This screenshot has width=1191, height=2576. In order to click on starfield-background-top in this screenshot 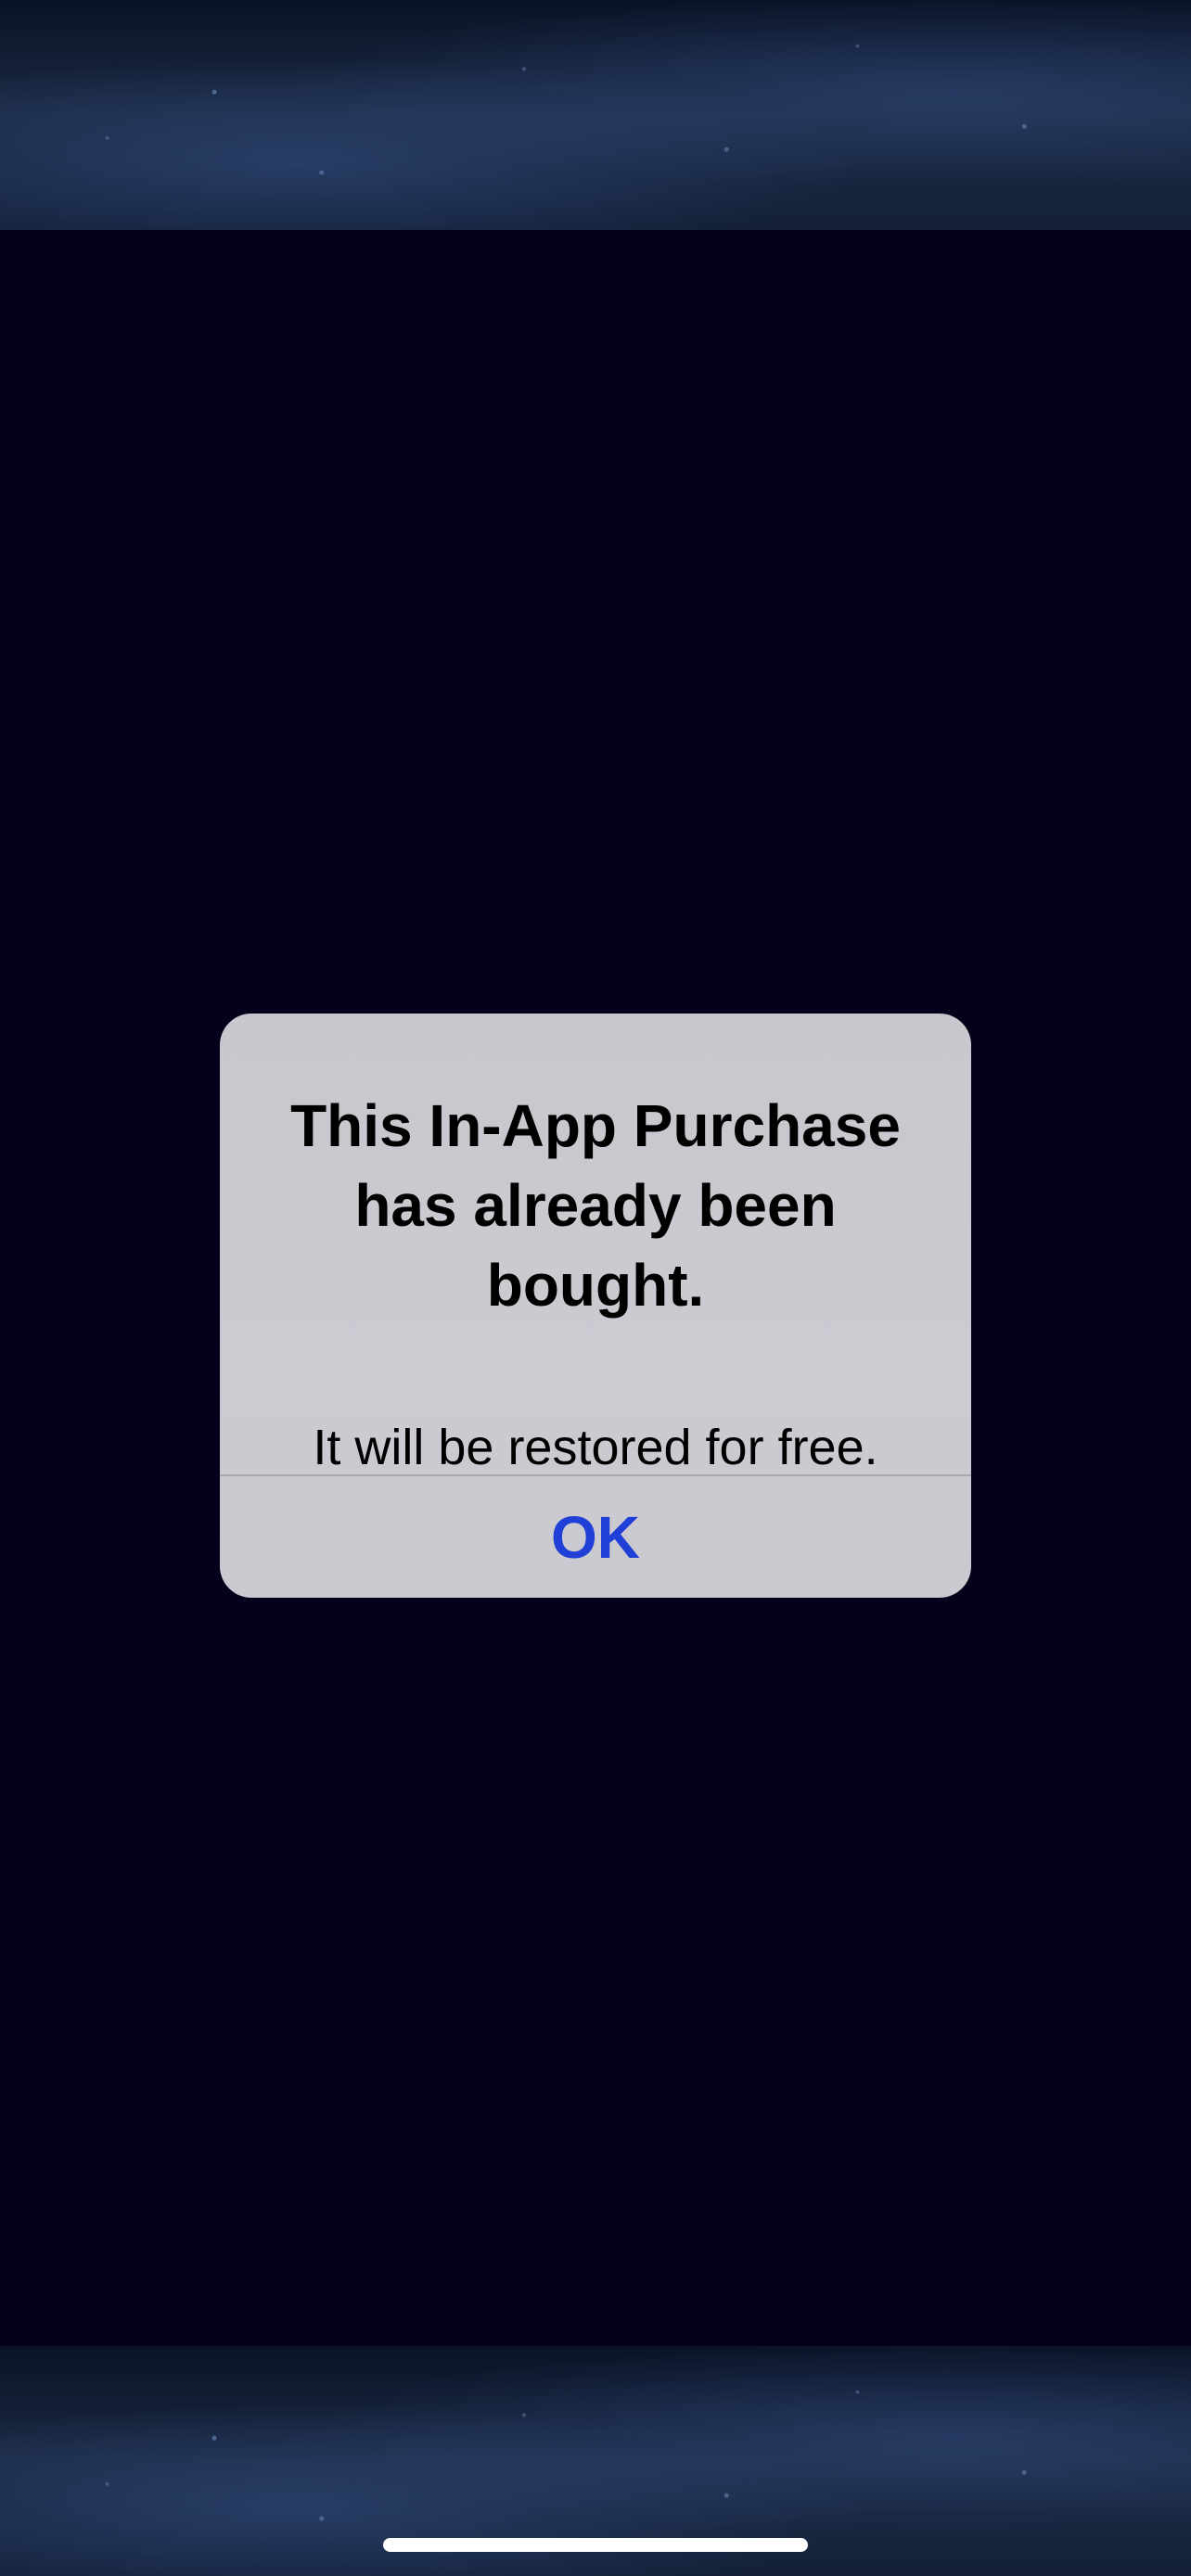, I will do `click(595, 115)`.